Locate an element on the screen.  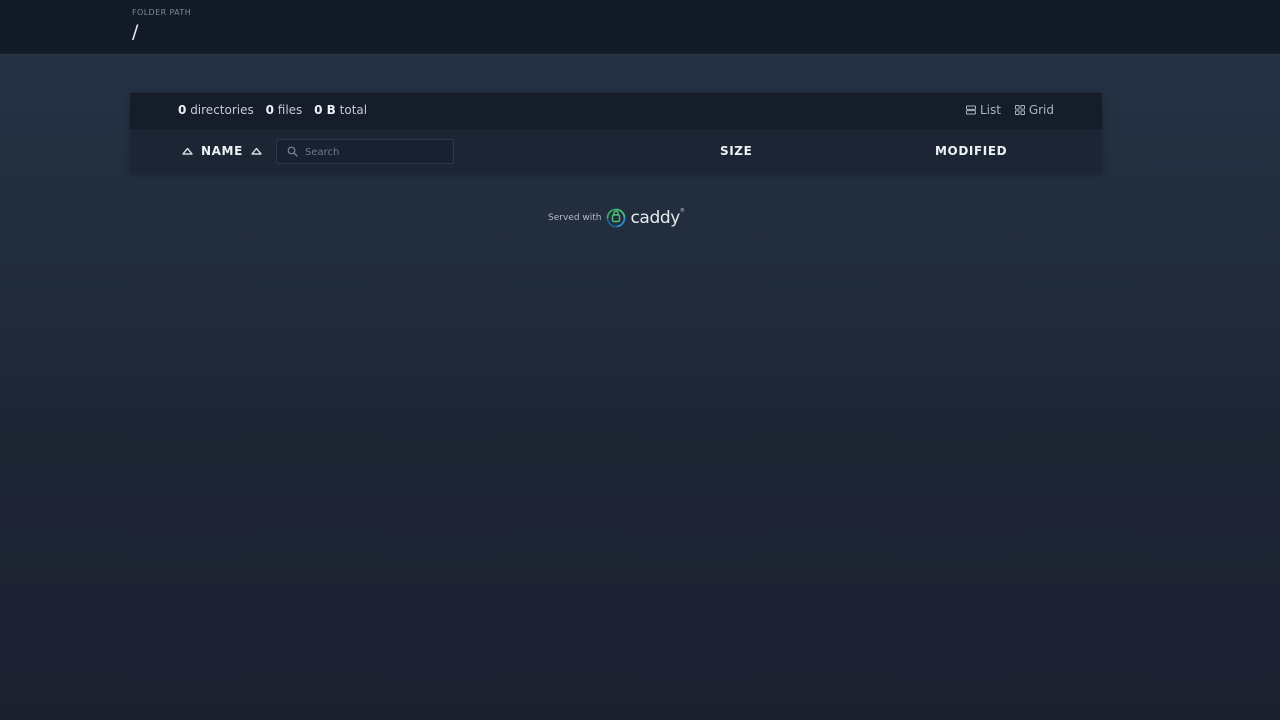
directories-count: 0 is located at coordinates (182, 110).